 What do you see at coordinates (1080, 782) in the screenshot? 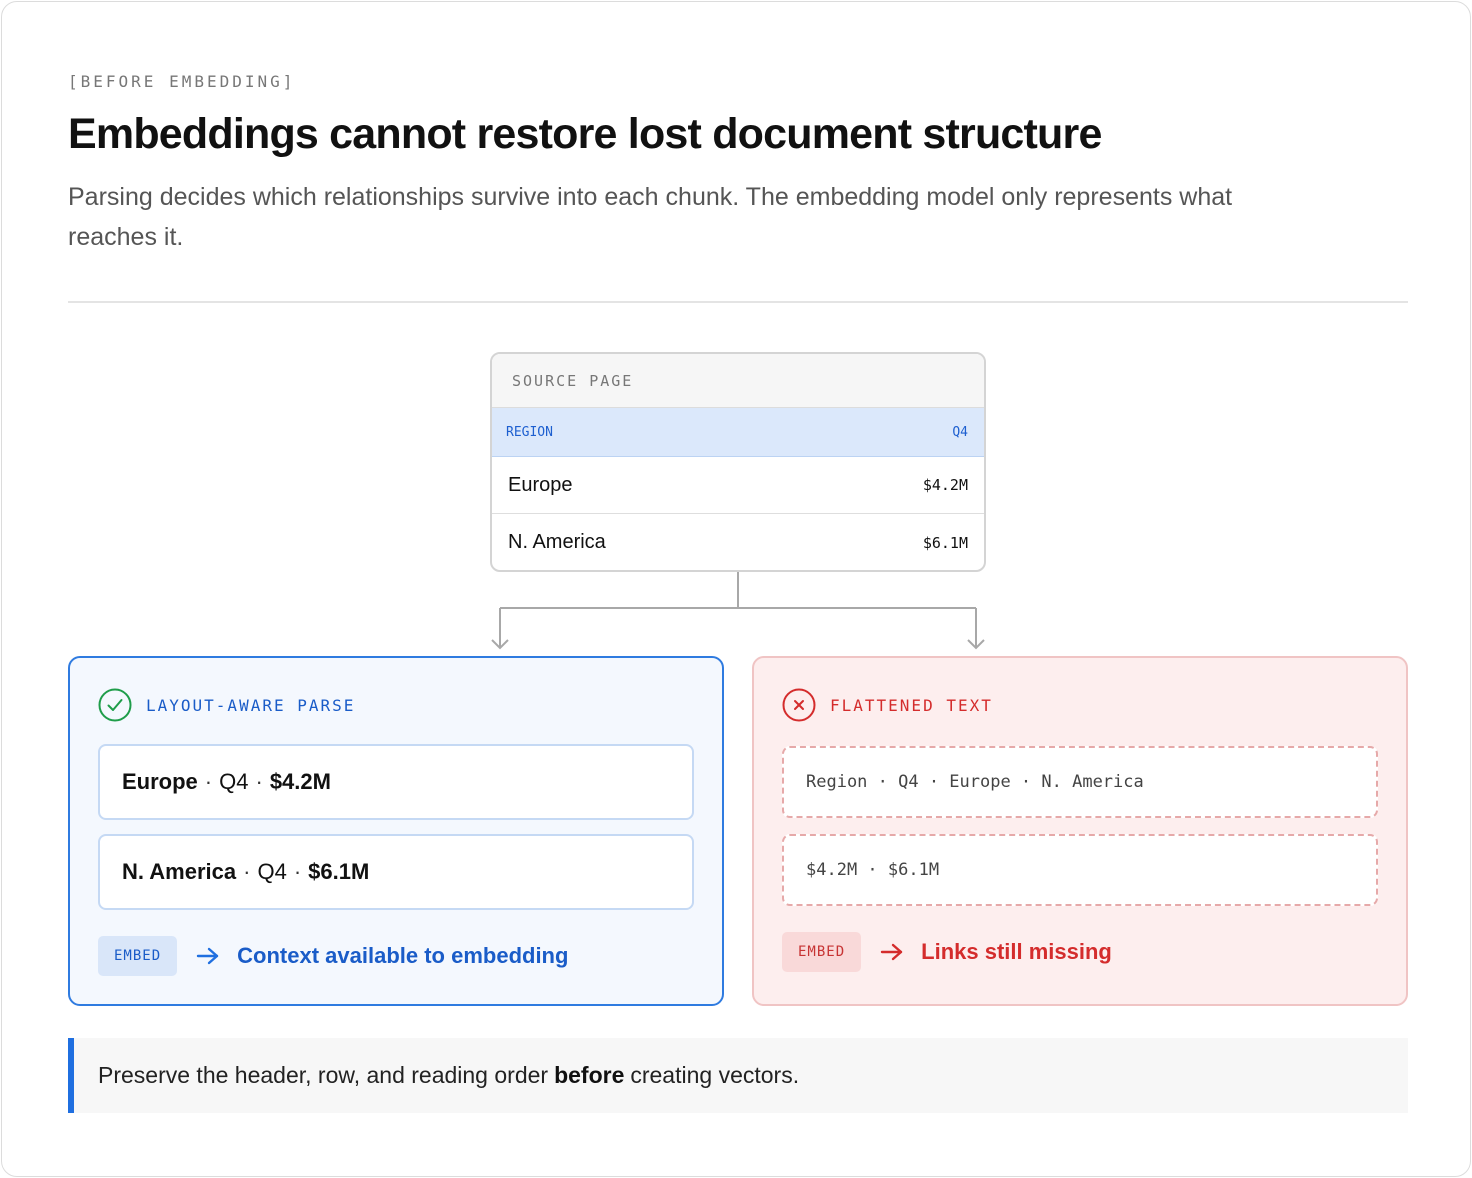
I see `chunk-card: Region · Q4 · Europe · N. America` at bounding box center [1080, 782].